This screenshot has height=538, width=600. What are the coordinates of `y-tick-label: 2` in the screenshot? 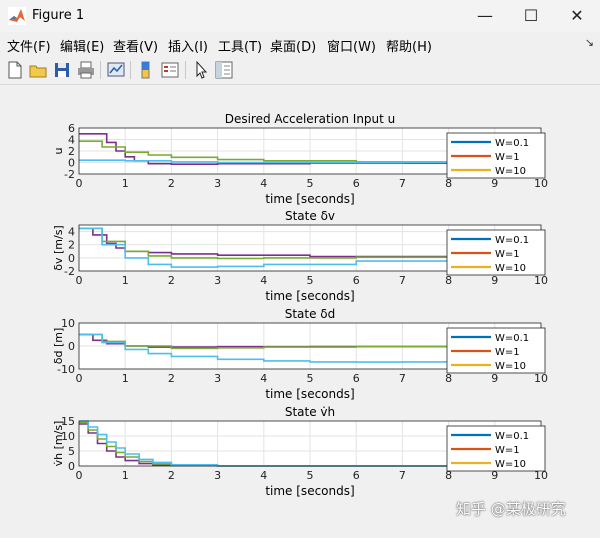 It's located at (71, 245).